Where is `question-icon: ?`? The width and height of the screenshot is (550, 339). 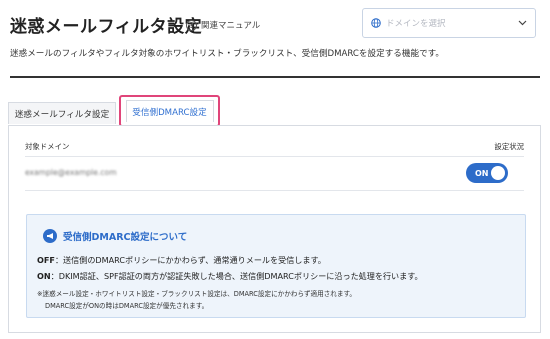
question-icon: ? is located at coordinates (191, 25).